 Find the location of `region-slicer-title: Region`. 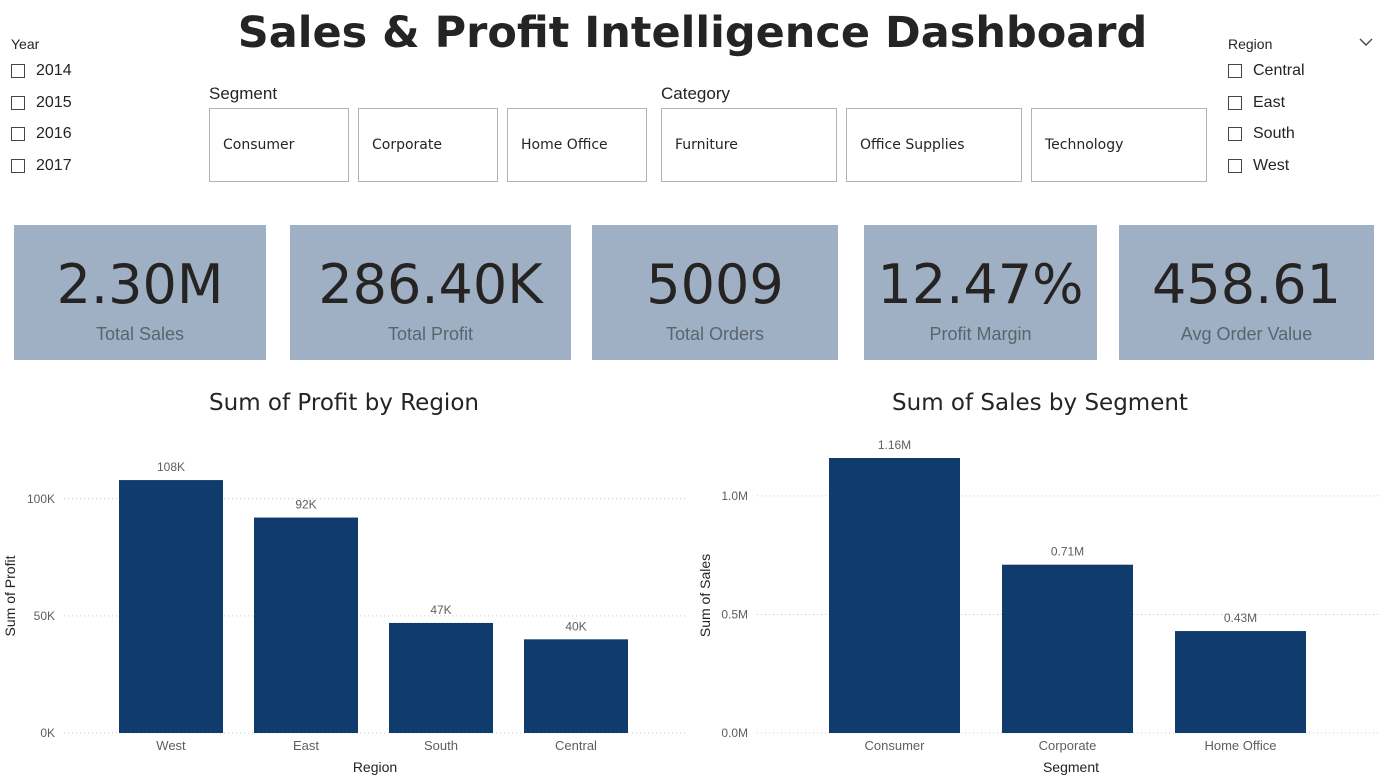

region-slicer-title: Region is located at coordinates (1250, 44).